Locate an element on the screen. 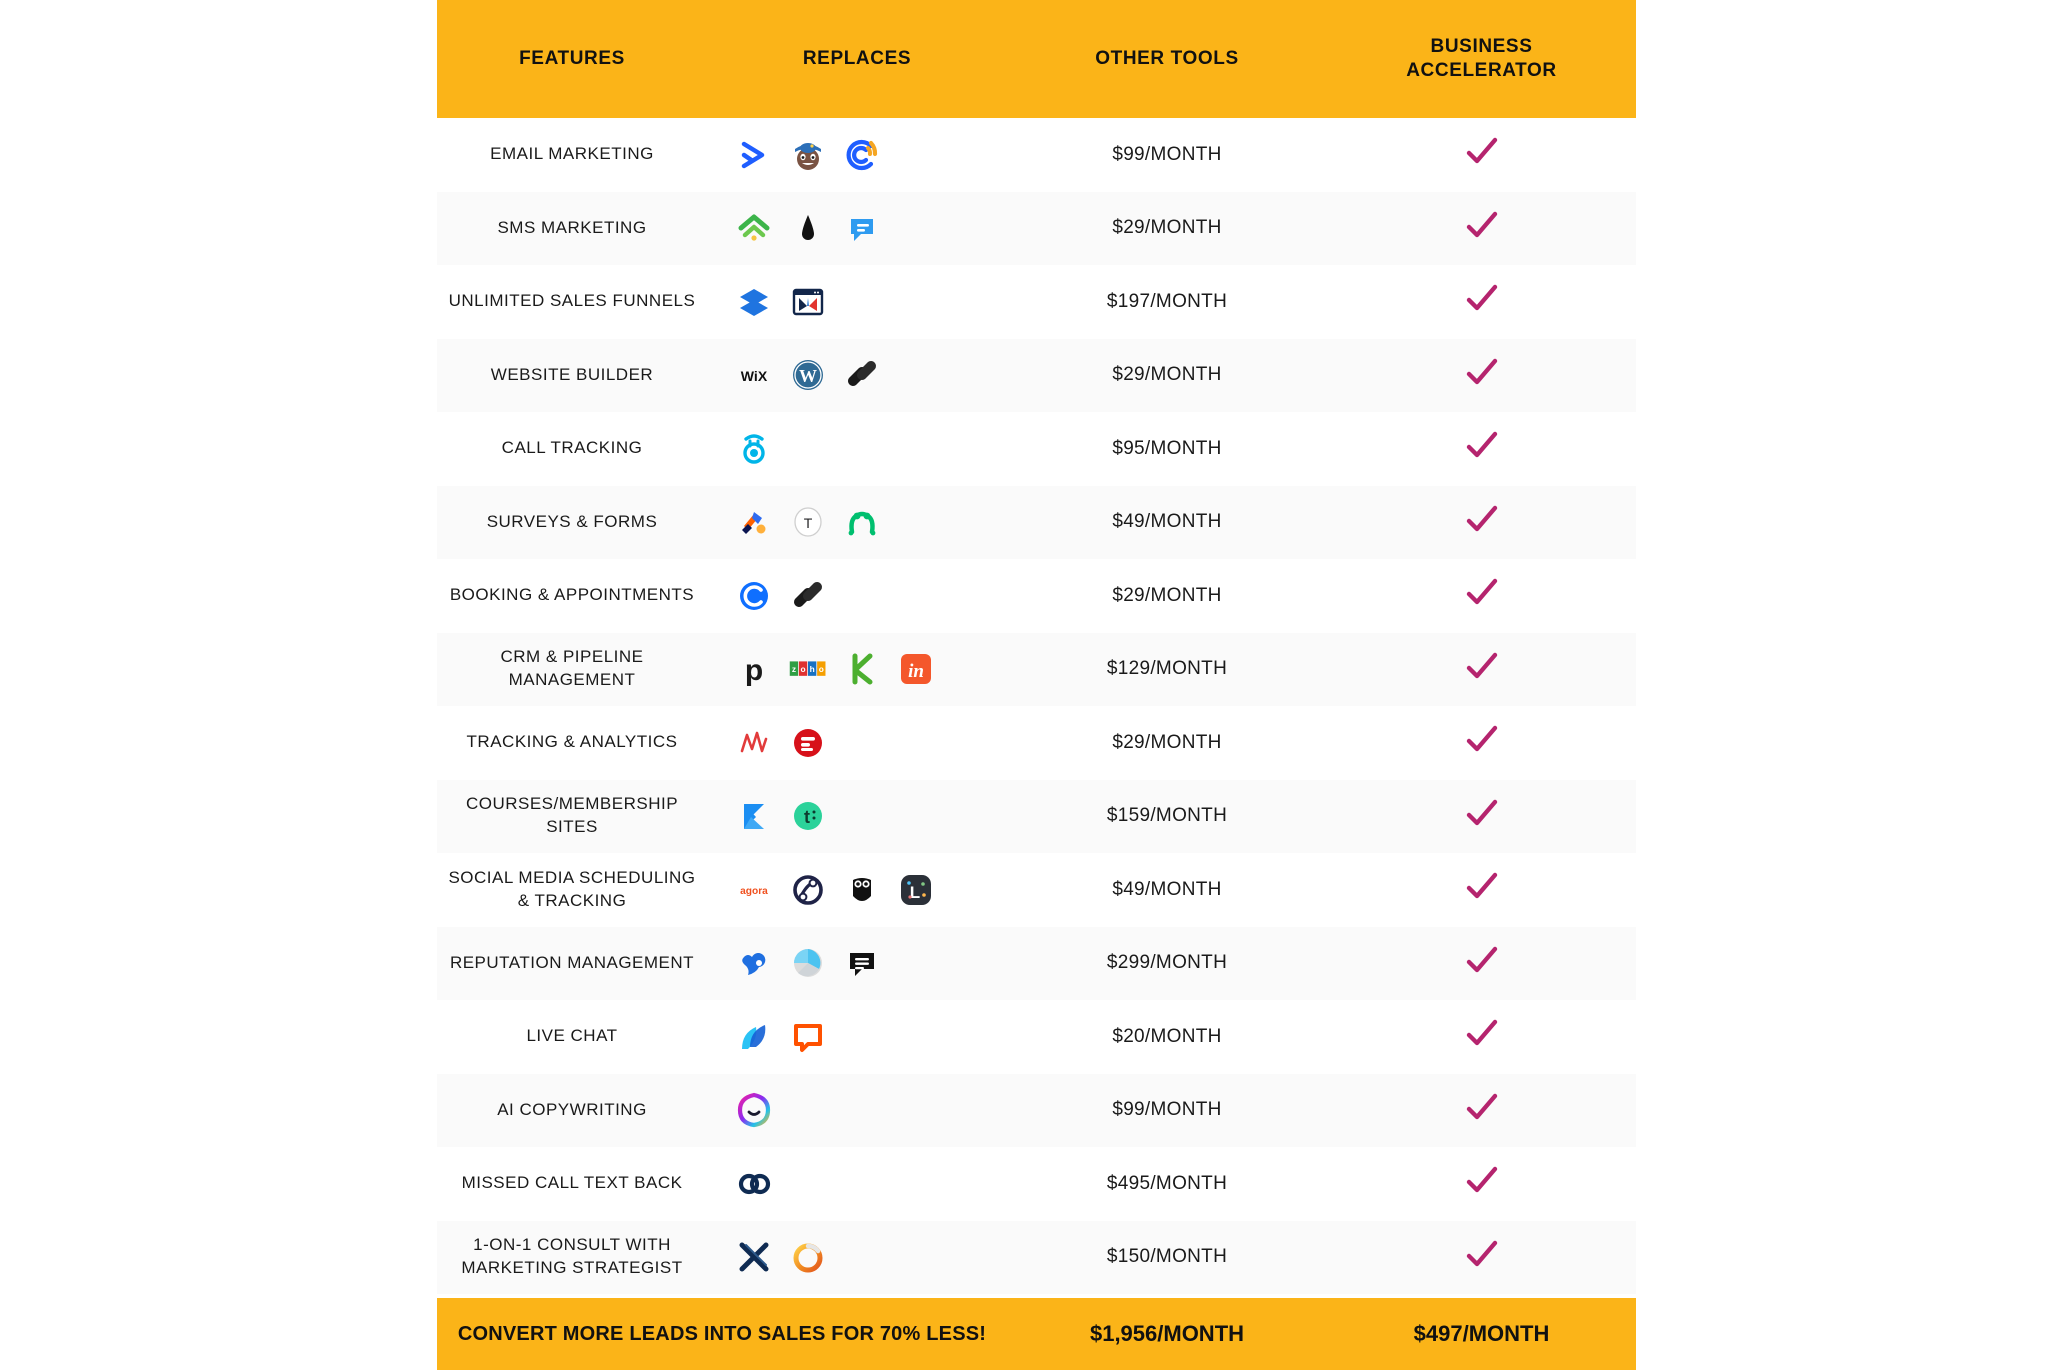 The width and height of the screenshot is (2048, 1372). svg-text: W is located at coordinates (808, 376).